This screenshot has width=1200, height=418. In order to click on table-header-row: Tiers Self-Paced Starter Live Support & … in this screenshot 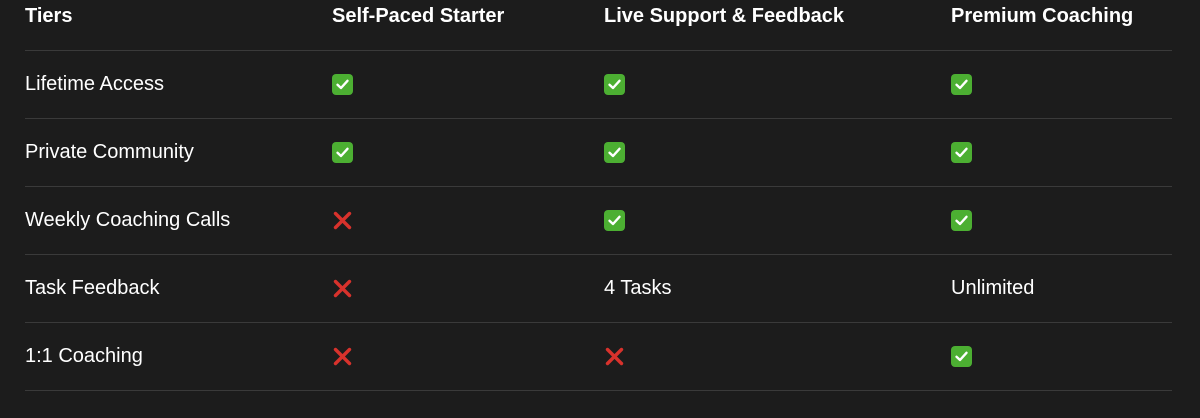, I will do `click(598, 25)`.